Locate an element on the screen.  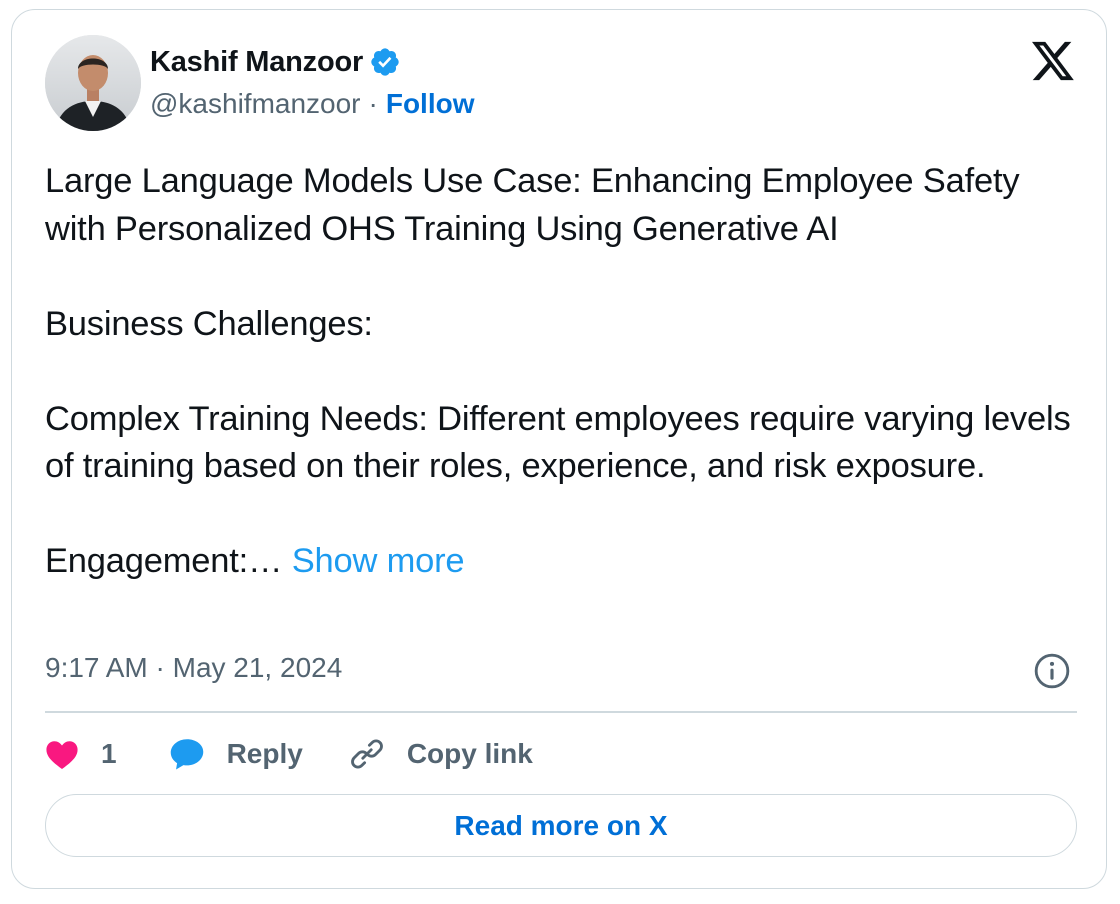
heart-icon is located at coordinates (62, 754).